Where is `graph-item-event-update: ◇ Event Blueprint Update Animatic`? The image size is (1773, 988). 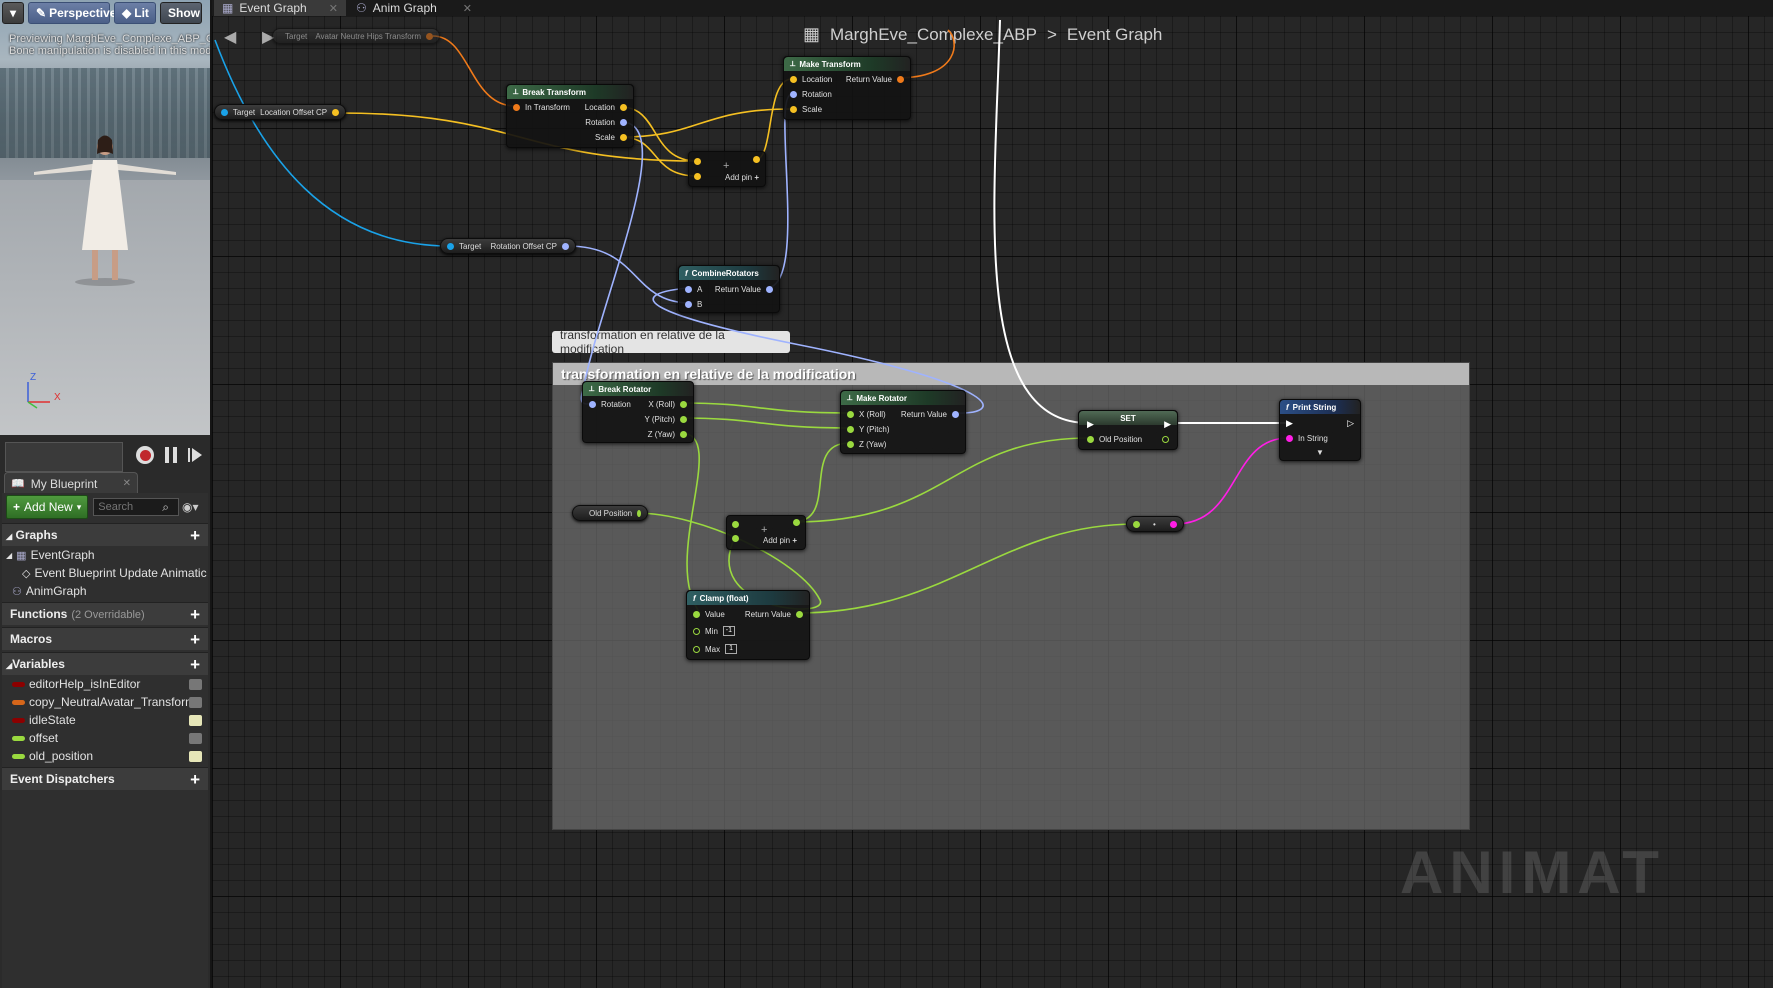
graph-item-event-update: ◇ Event Blueprint Update Animatic is located at coordinates (105, 573).